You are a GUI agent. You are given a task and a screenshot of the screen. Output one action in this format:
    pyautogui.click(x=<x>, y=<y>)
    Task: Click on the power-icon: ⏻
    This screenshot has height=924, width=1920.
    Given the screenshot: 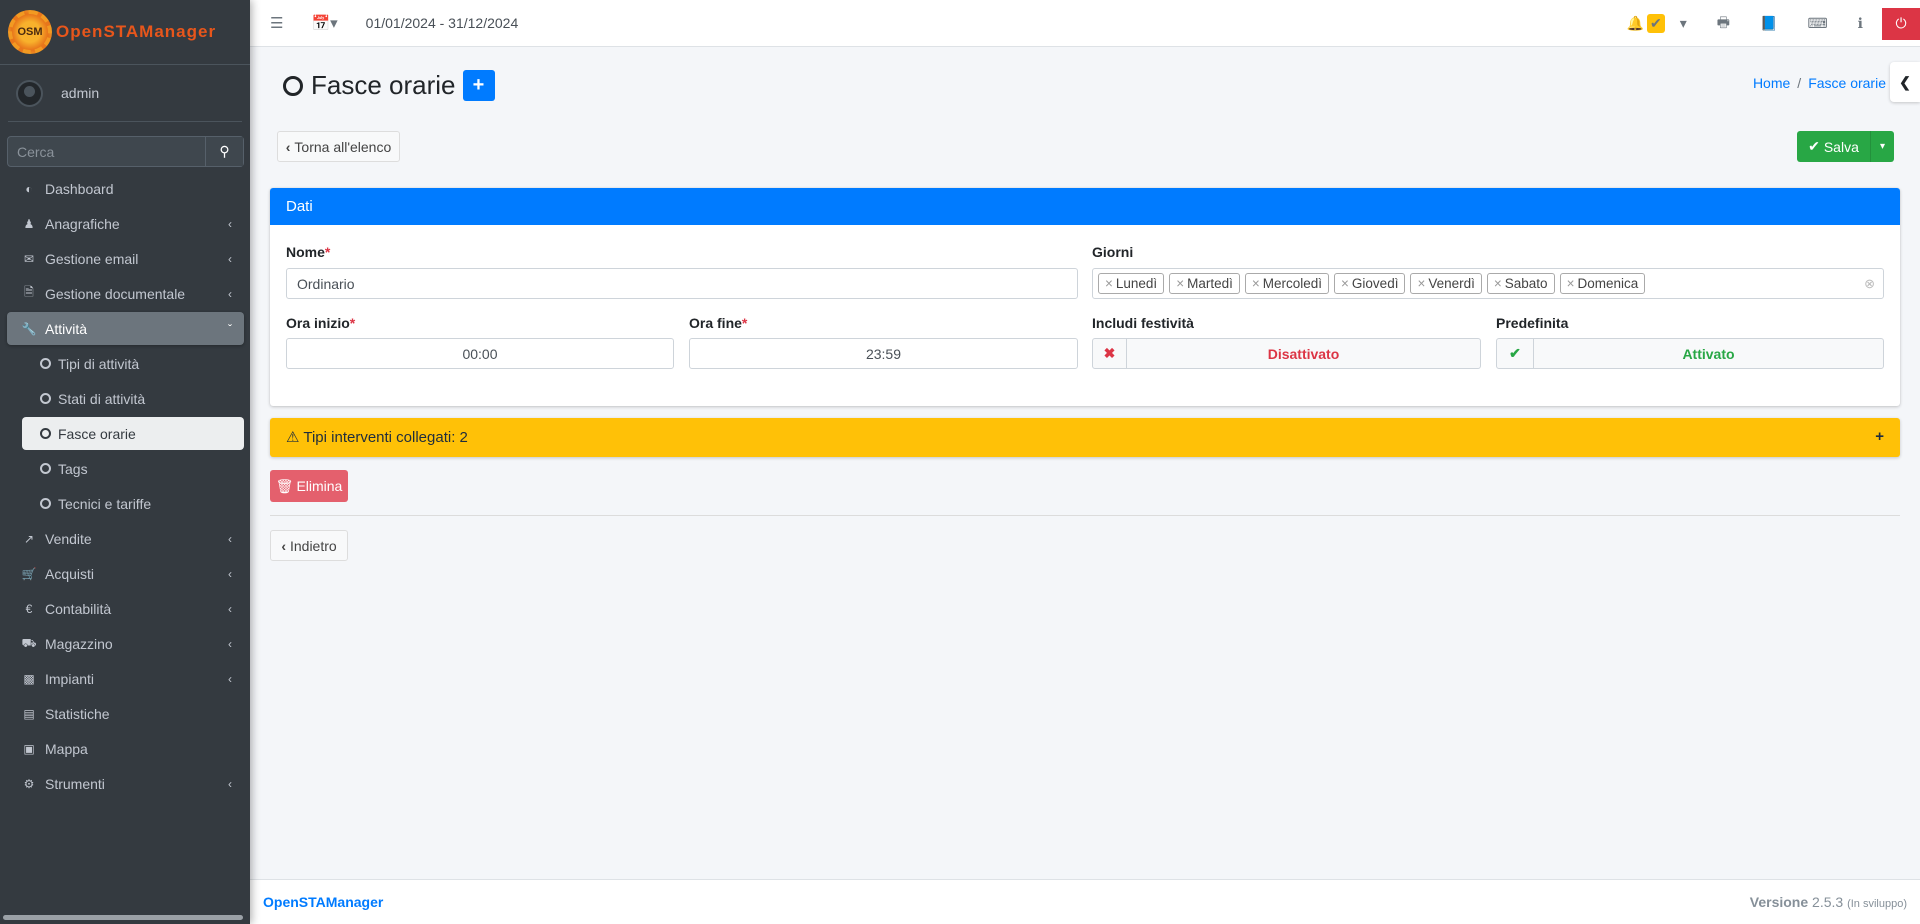 What is the action you would take?
    pyautogui.click(x=1901, y=23)
    